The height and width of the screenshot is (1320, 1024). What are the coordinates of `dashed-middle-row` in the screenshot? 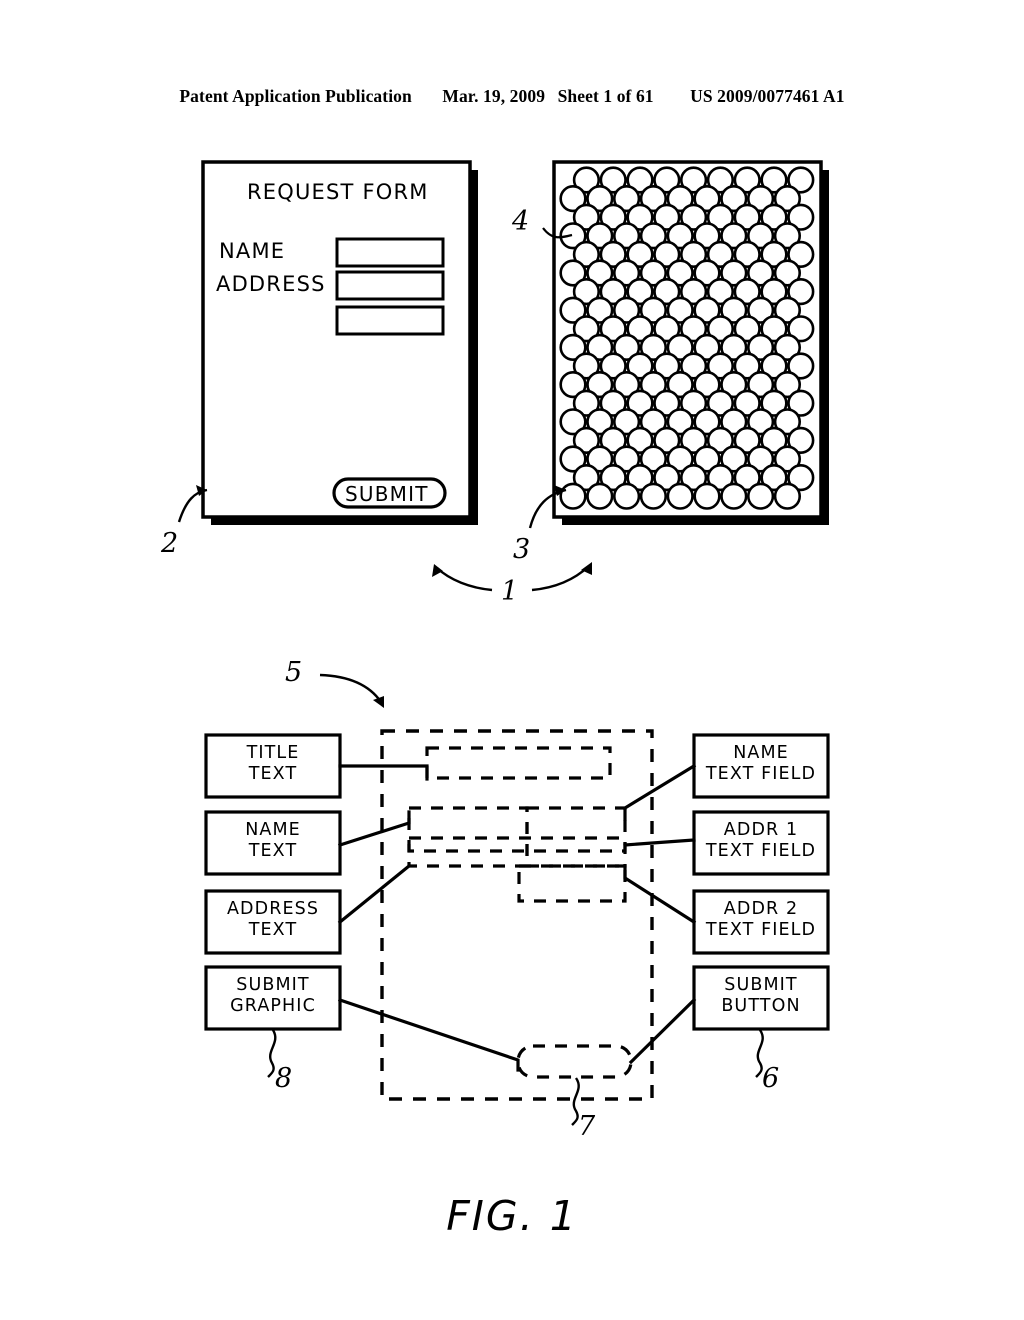 It's located at (517, 844).